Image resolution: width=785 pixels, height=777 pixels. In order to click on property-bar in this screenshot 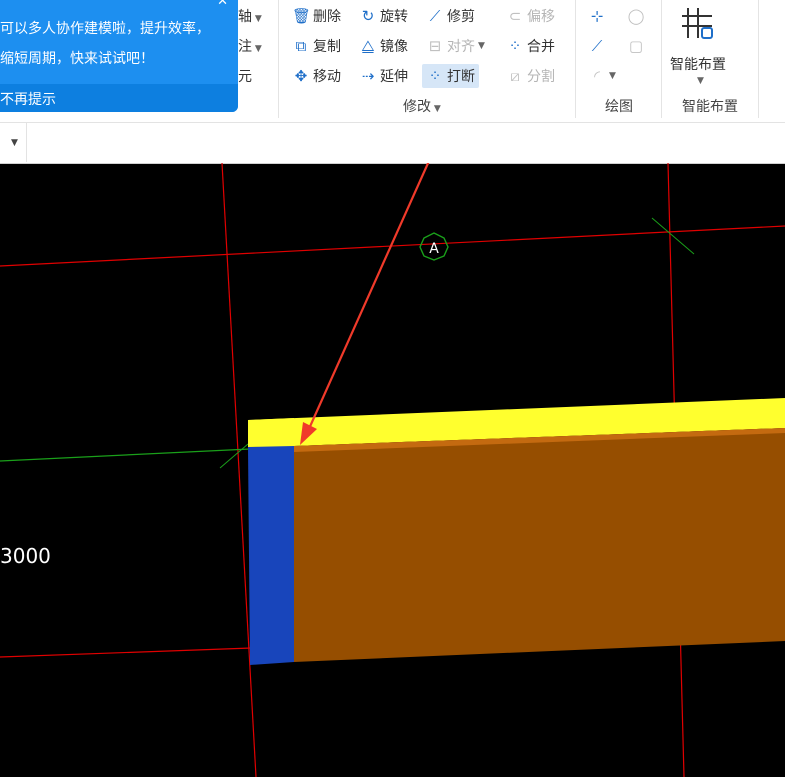, I will do `click(392, 143)`.